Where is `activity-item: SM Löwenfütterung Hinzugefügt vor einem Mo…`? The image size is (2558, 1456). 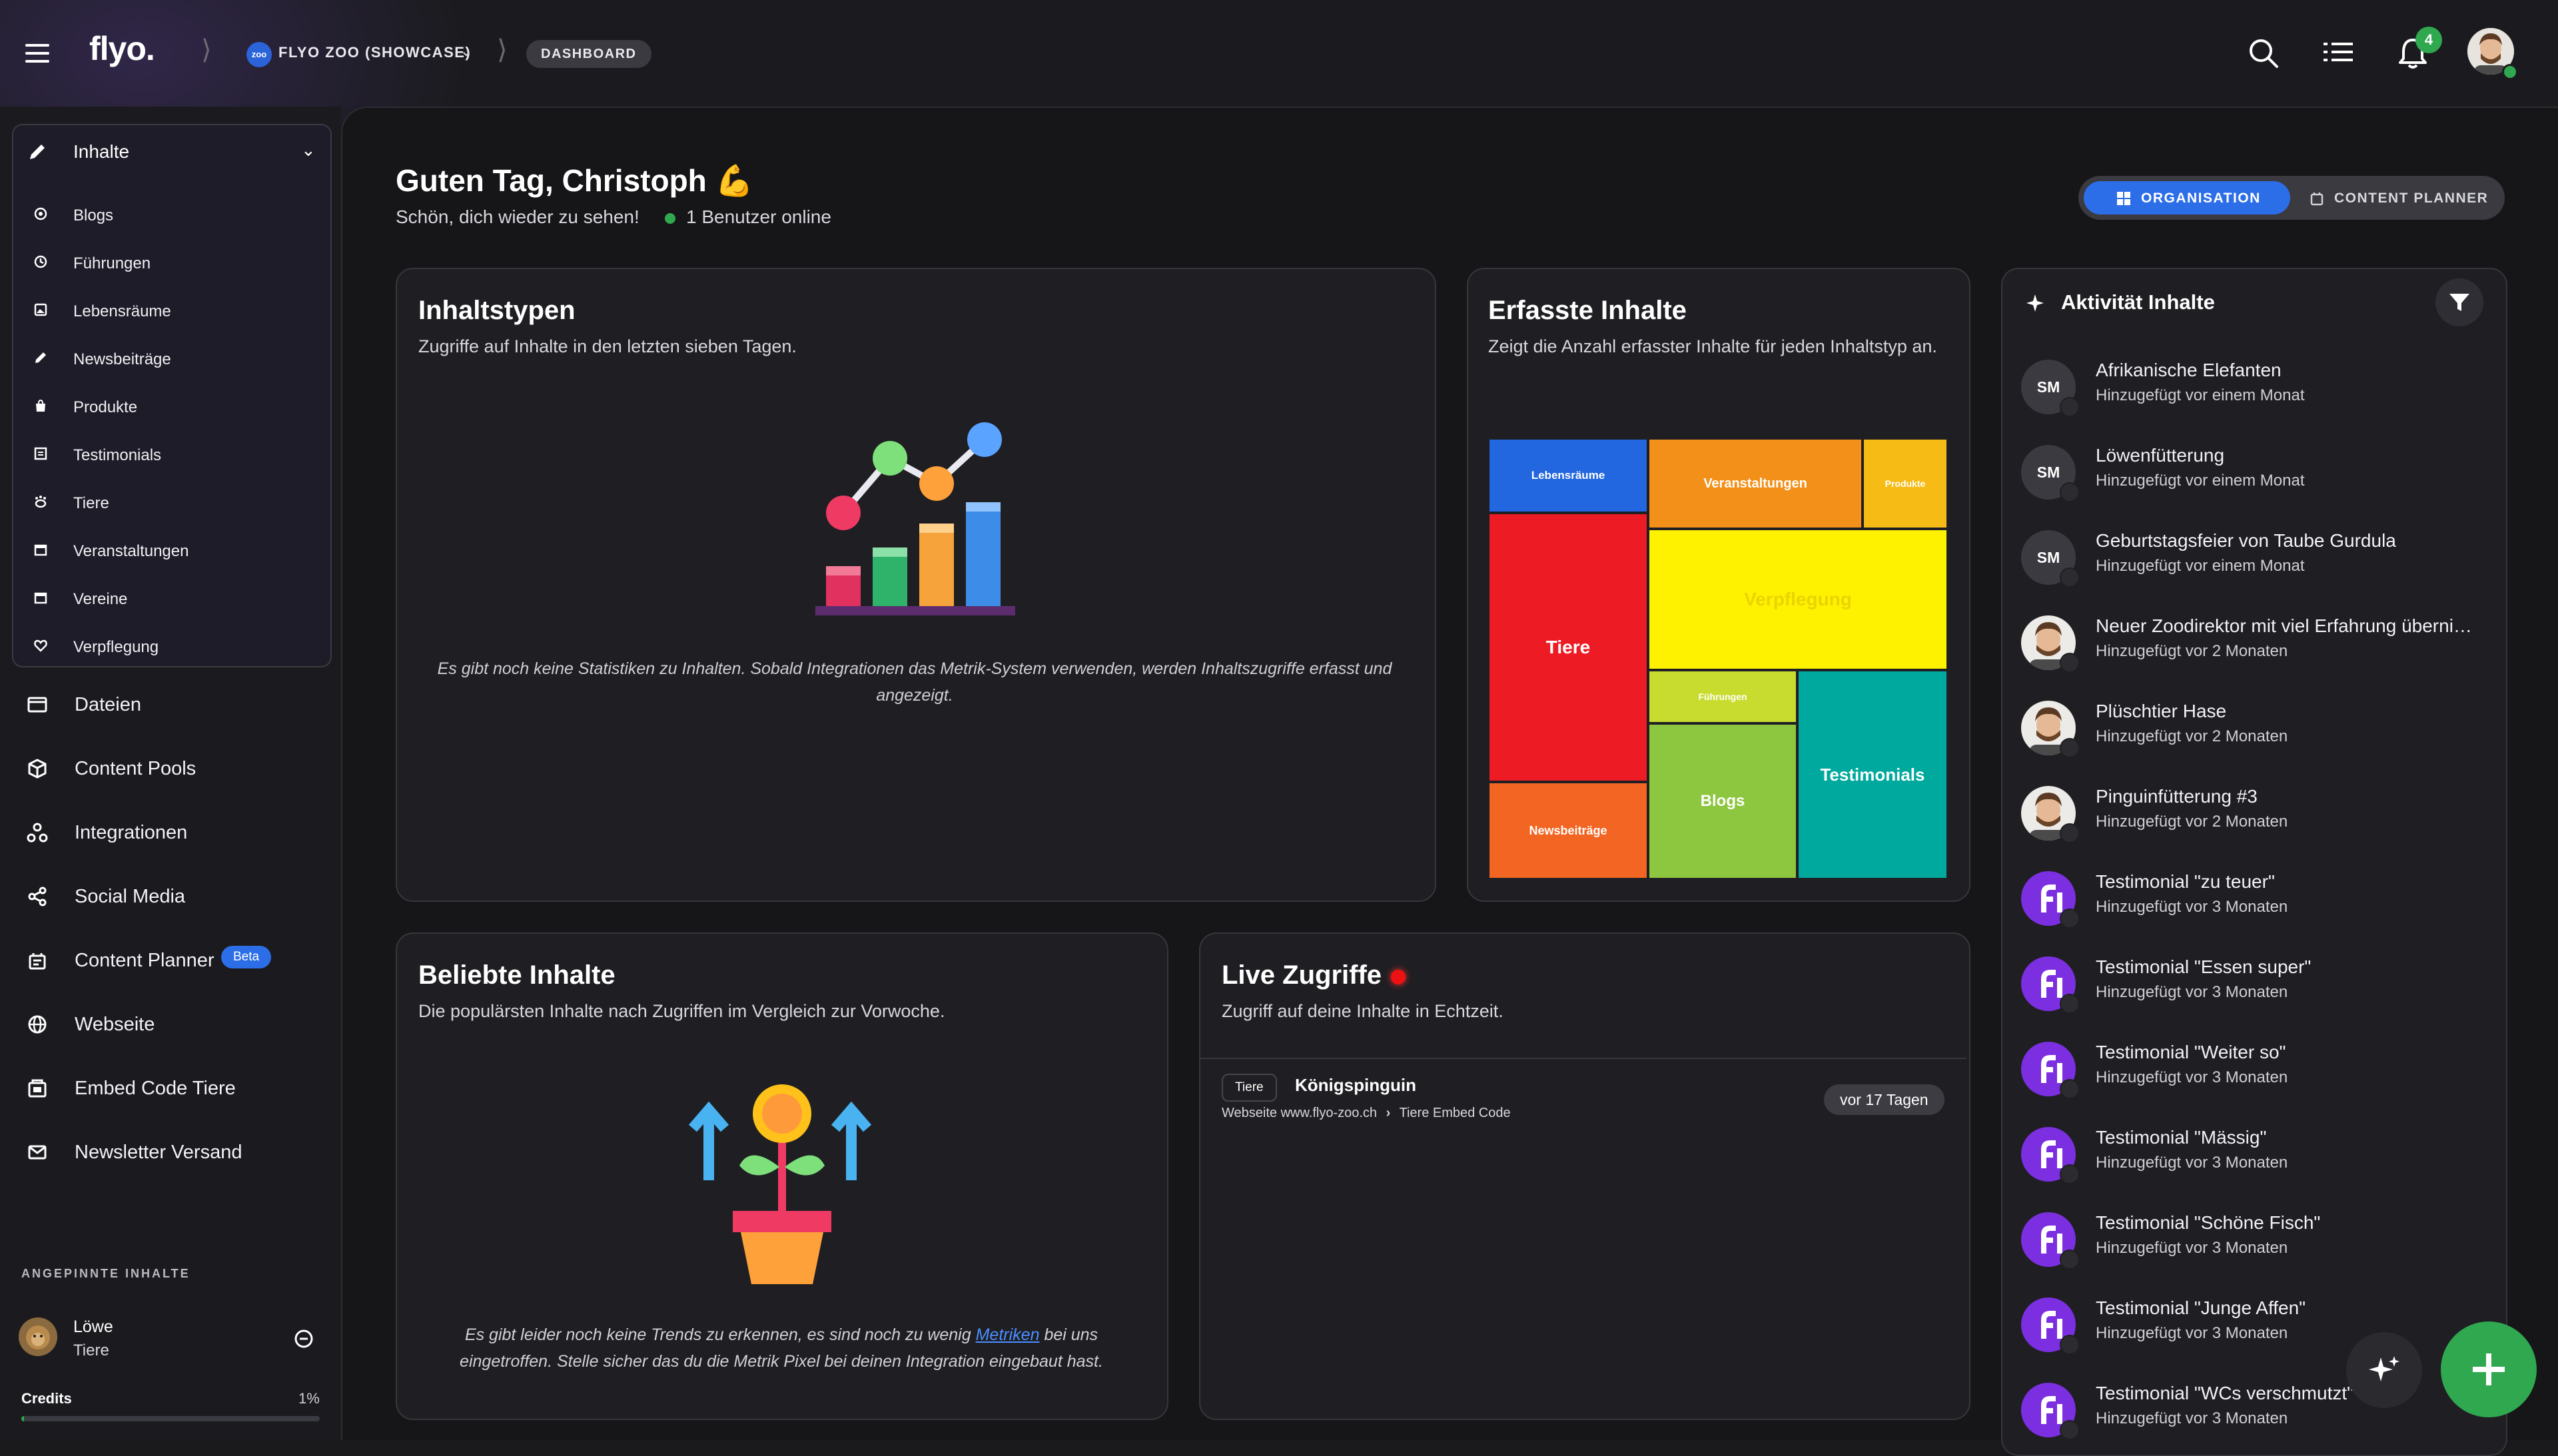 activity-item: SM Löwenfütterung Hinzugefügt vor einem Mo… is located at coordinates (2254, 482).